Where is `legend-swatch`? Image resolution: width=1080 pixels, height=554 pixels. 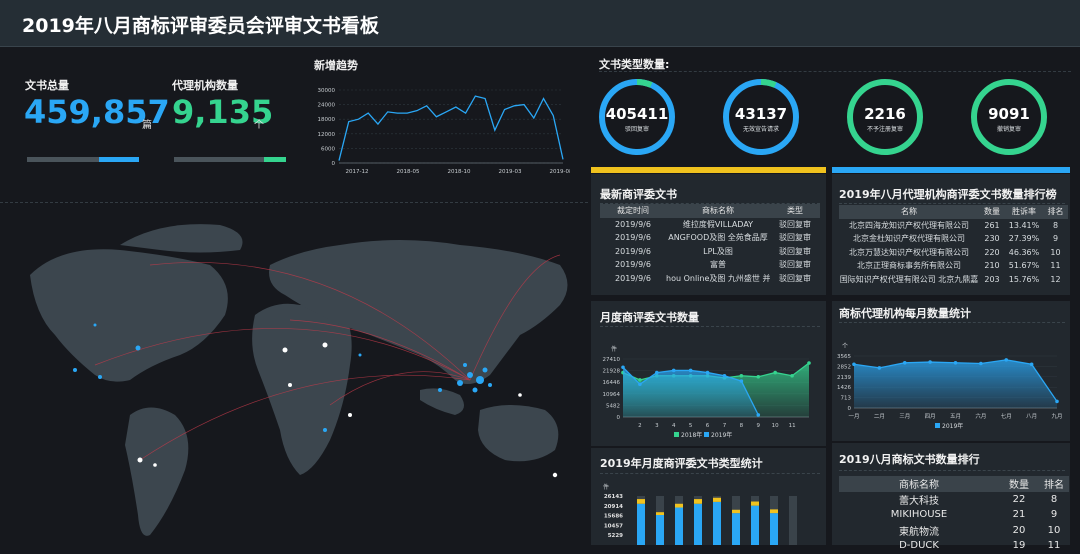 legend-swatch is located at coordinates (676, 434).